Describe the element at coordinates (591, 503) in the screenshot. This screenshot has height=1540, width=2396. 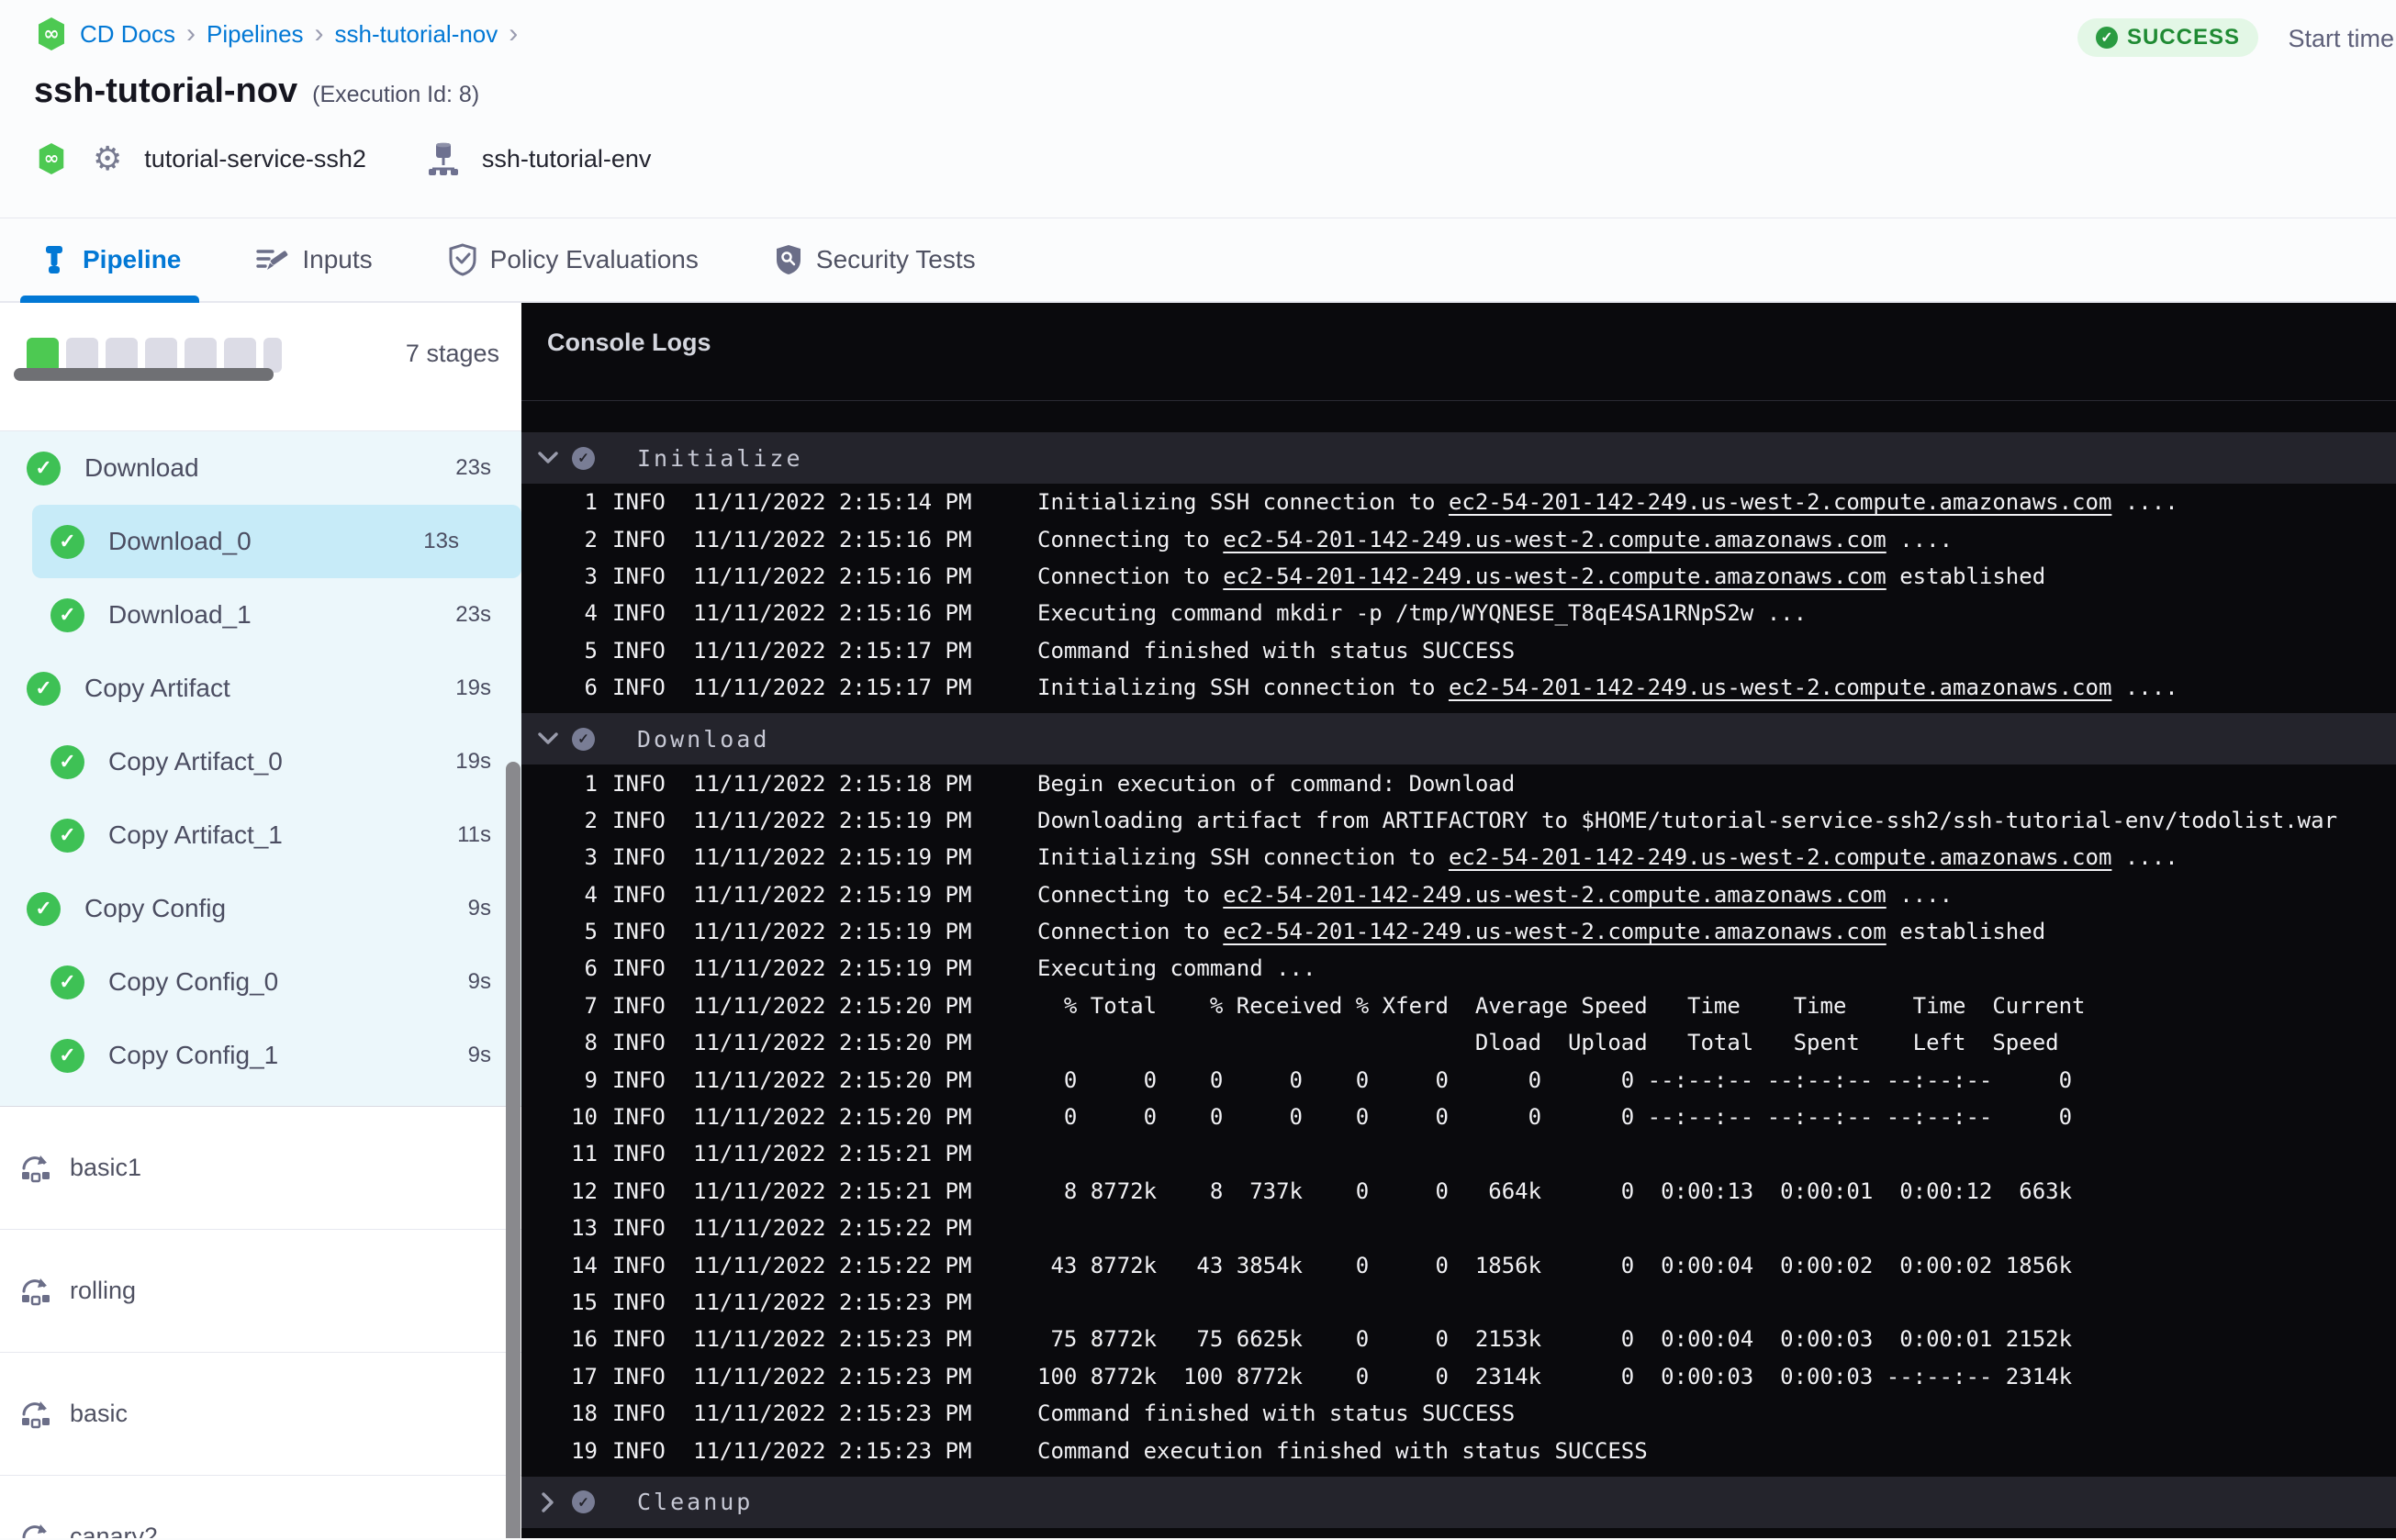
I see `log-line-number: 1` at that location.